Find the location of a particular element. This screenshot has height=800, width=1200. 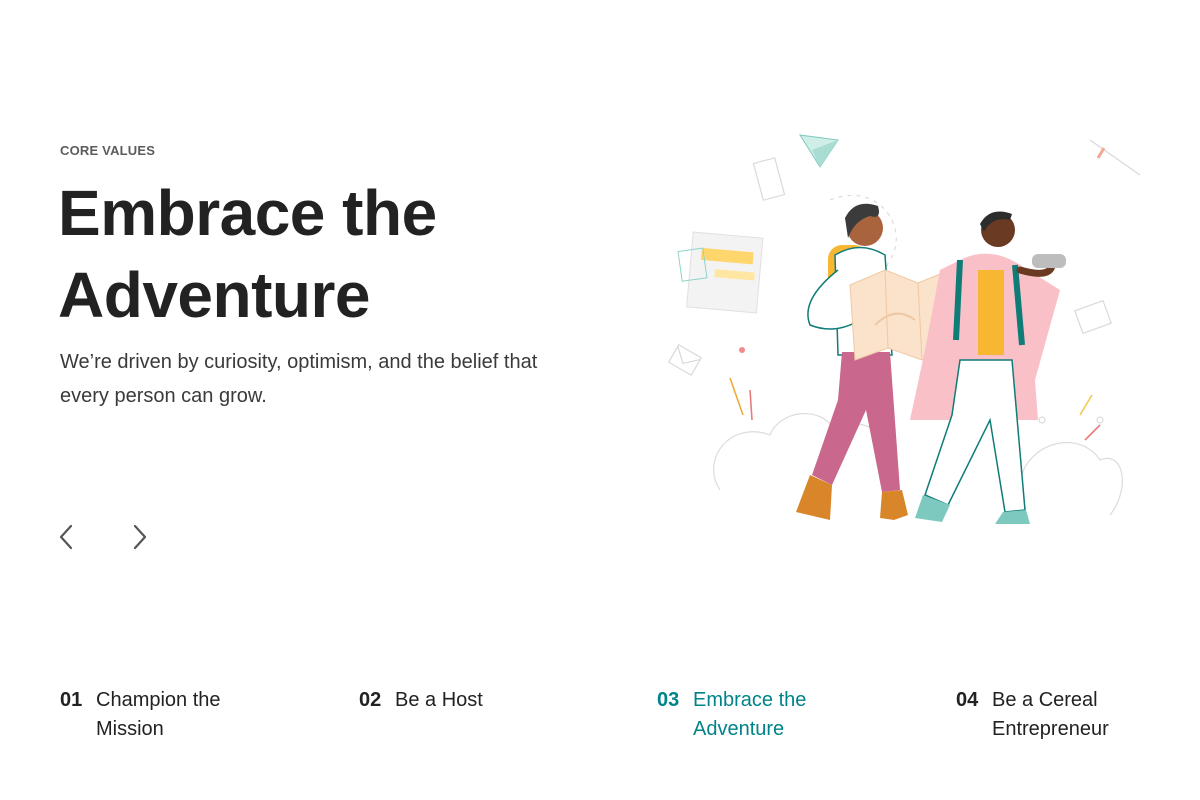

value-item-champion-the-mission: 01 Champion the Mission is located at coordinates (163, 715).